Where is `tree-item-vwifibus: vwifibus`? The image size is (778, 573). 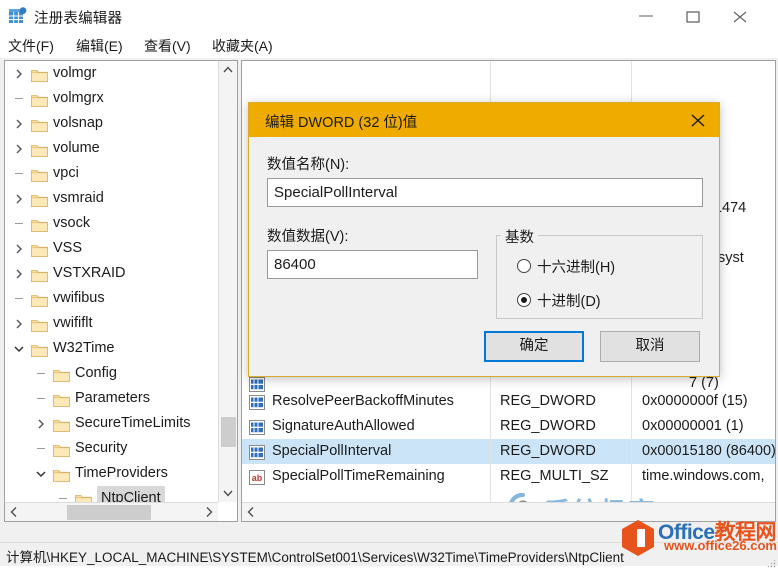 tree-item-vwifibus: vwifibus is located at coordinates (112, 298).